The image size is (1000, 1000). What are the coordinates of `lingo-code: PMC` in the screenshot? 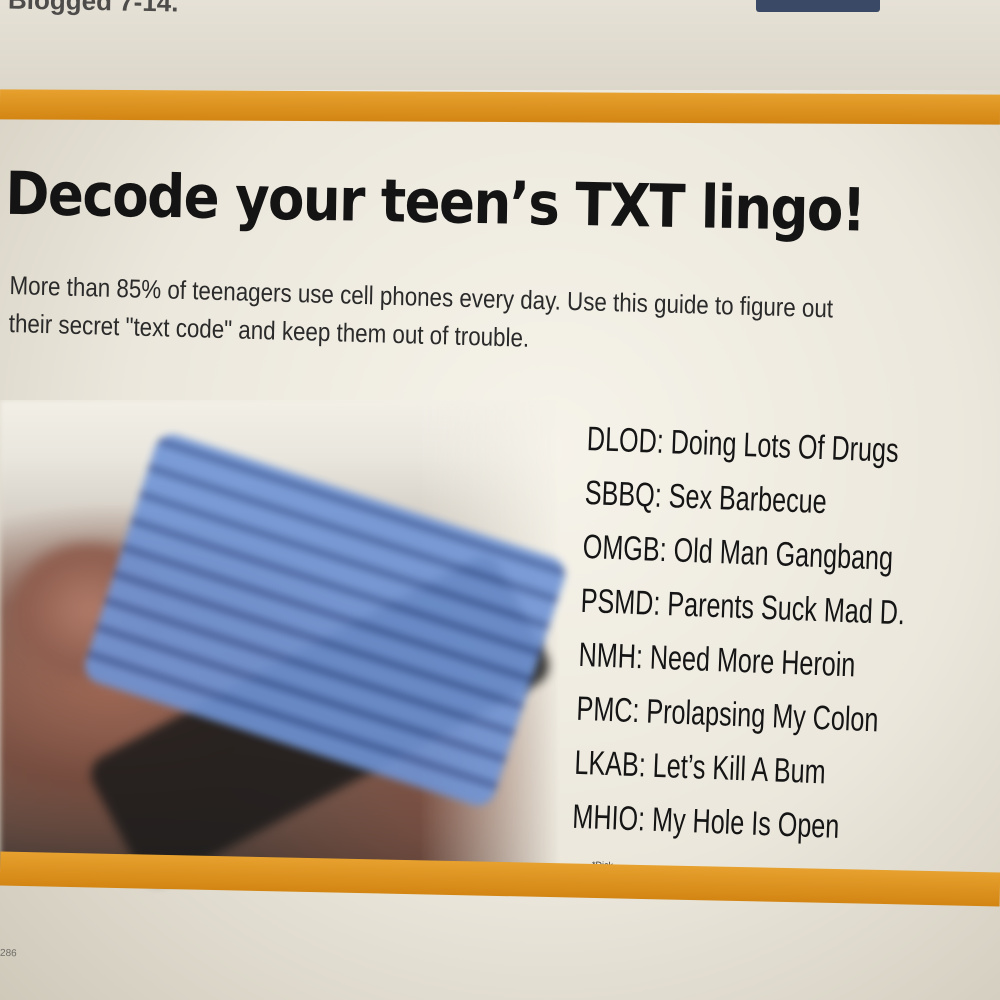 It's located at (604, 709).